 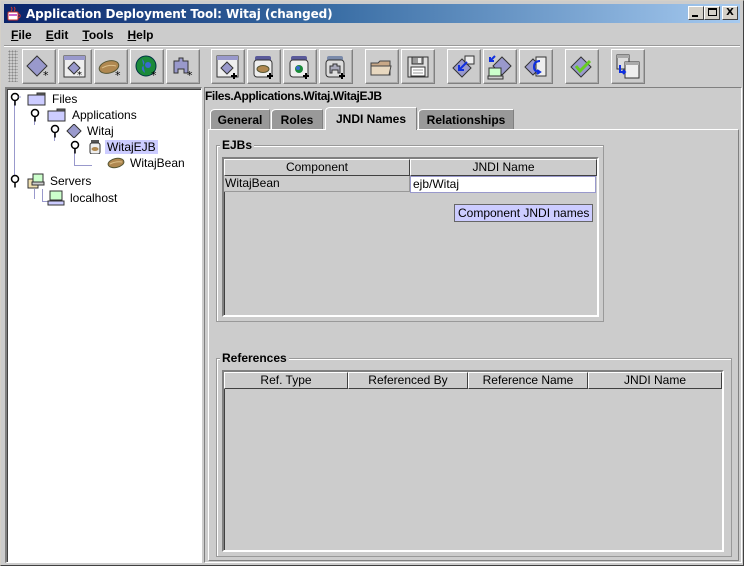 I want to click on column-header-referenced-by: Referenced By, so click(x=408, y=380).